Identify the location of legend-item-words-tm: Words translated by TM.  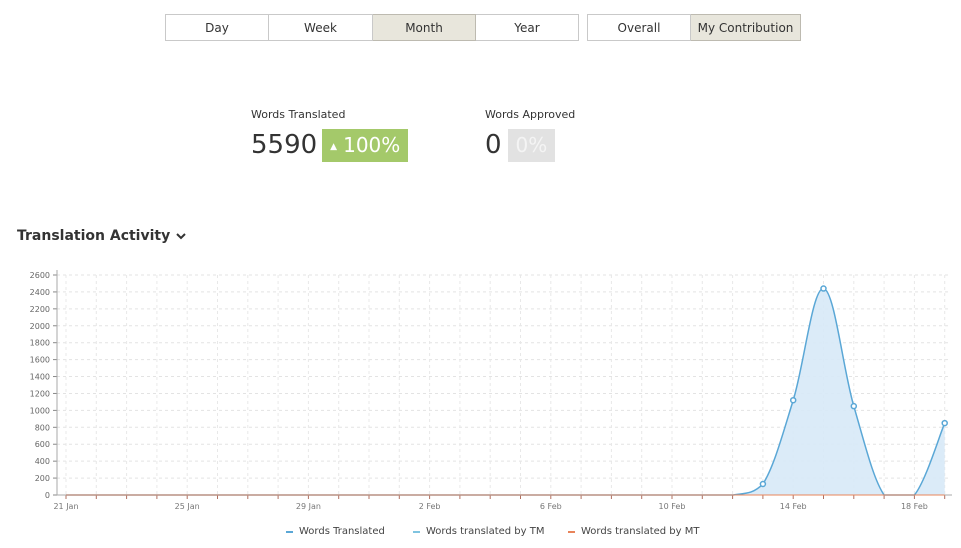
(479, 531).